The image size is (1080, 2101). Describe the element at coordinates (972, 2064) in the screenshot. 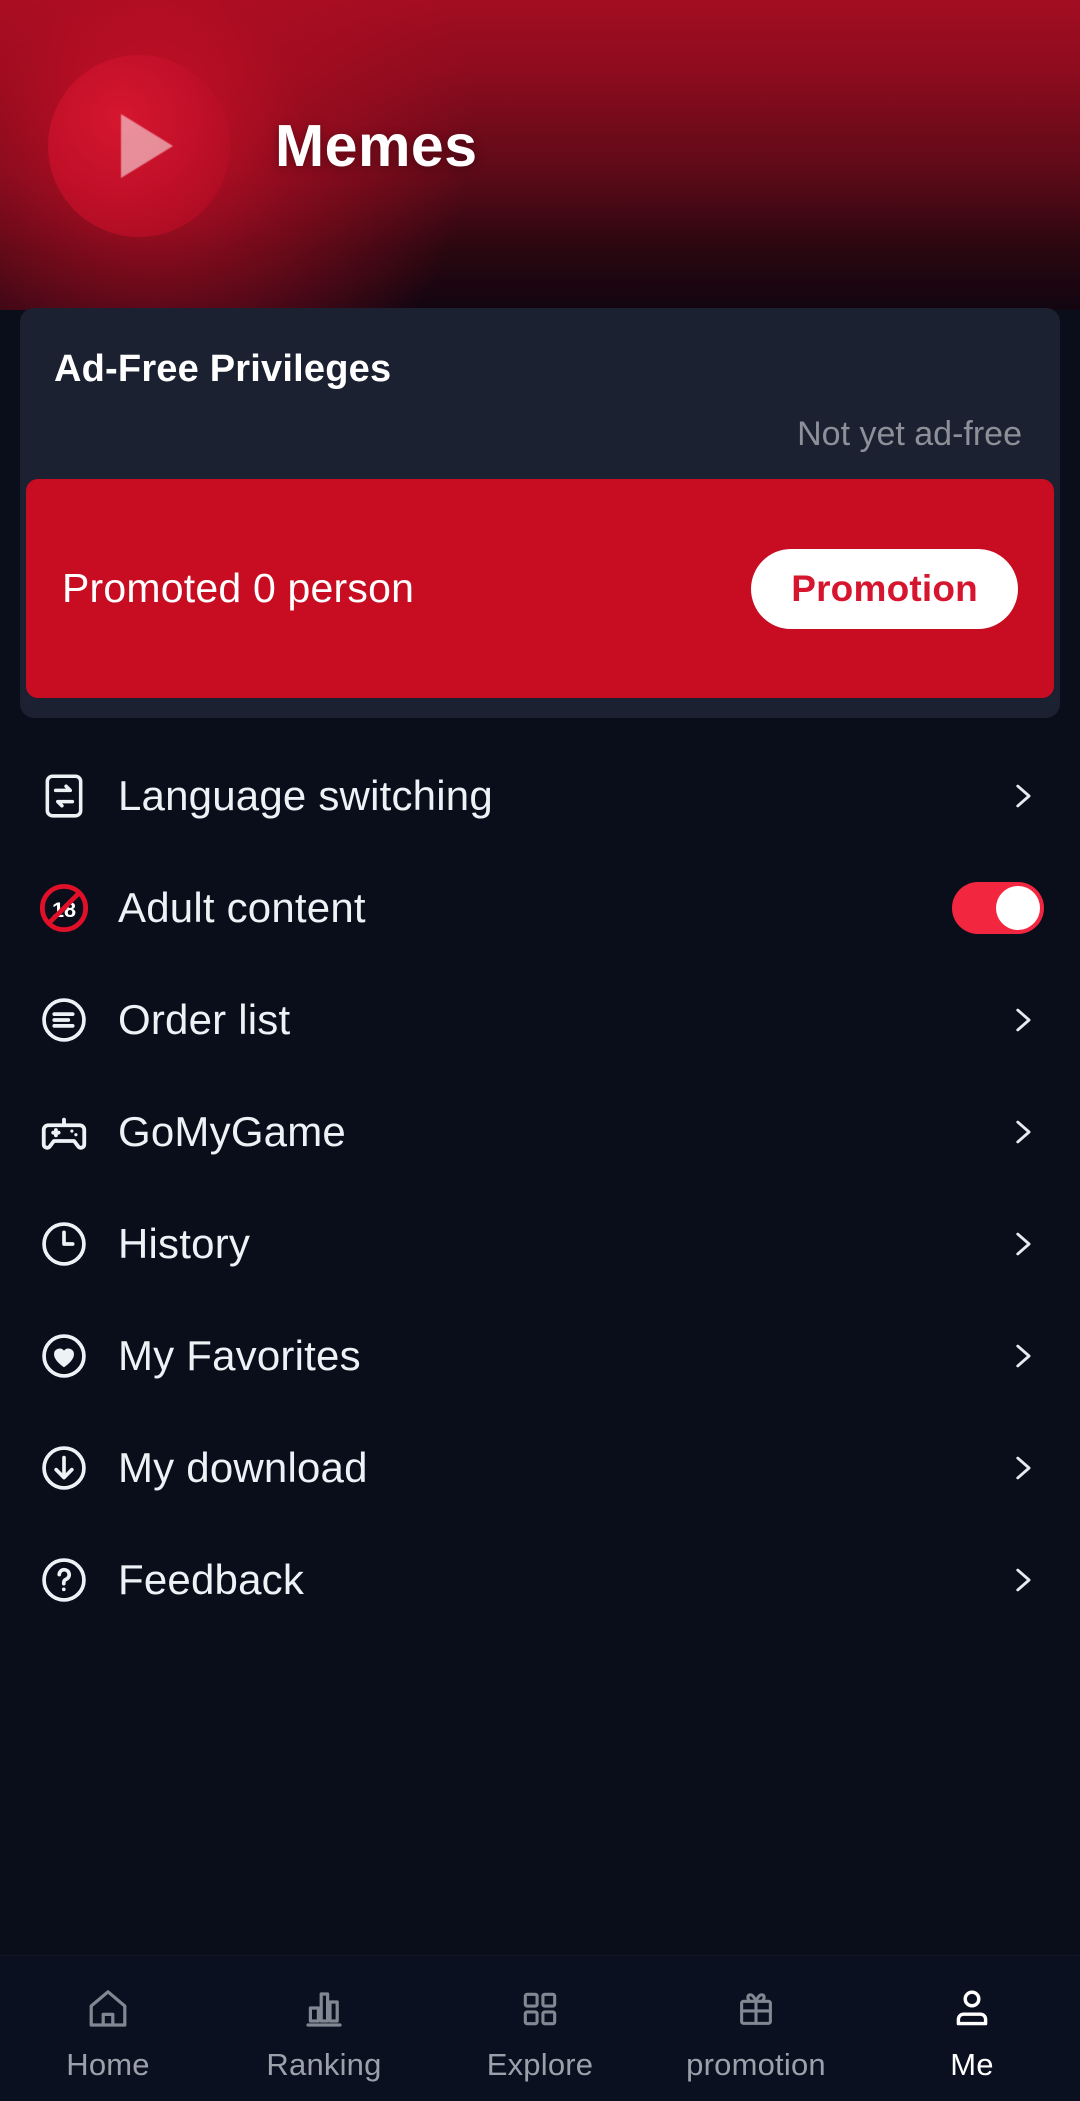

I see `nav-item-label: Me` at that location.